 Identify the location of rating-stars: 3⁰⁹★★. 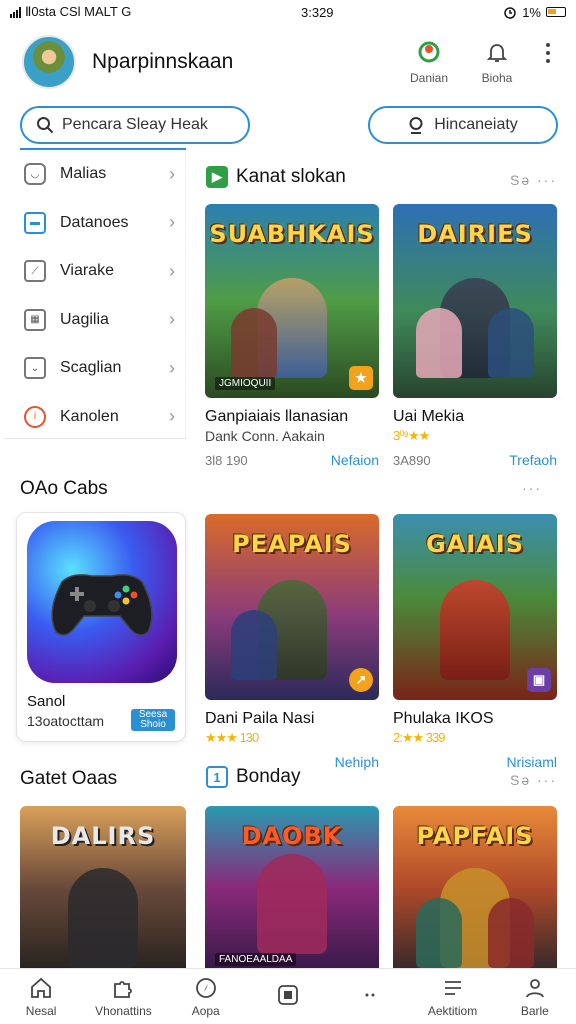
(411, 435).